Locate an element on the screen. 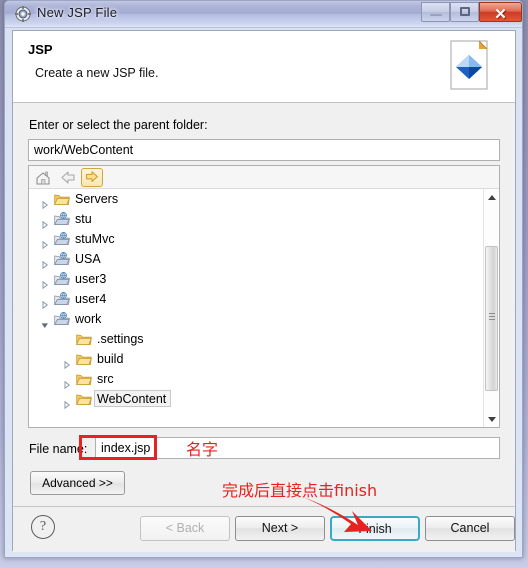 This screenshot has width=528, height=568. forward-arrow-icon is located at coordinates (92, 177).